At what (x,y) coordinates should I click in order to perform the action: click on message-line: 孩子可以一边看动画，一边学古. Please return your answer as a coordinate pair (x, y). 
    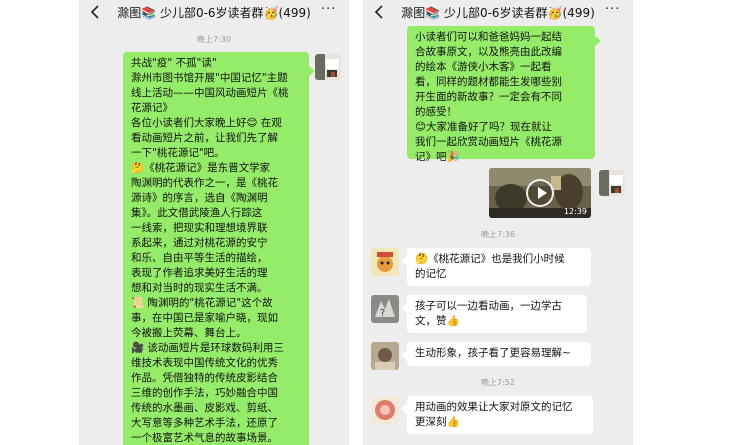
    Looking at the image, I should click on (488, 306).